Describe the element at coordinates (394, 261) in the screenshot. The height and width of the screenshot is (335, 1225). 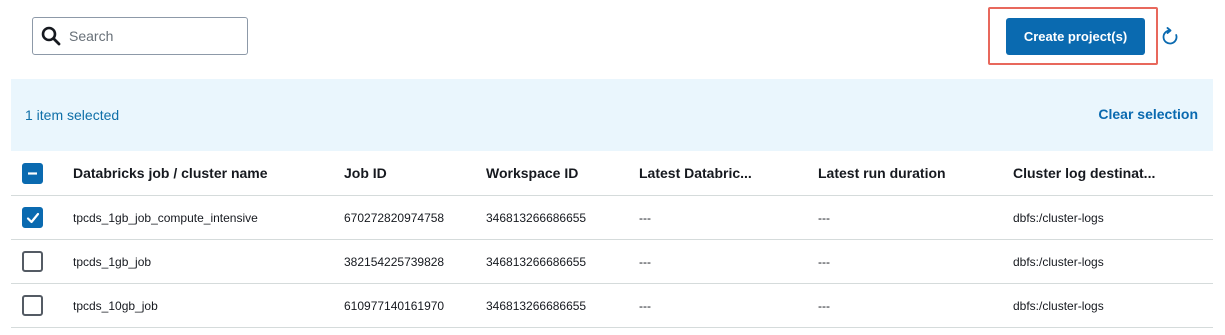
I see `cell-job-id: 382154225739828` at that location.